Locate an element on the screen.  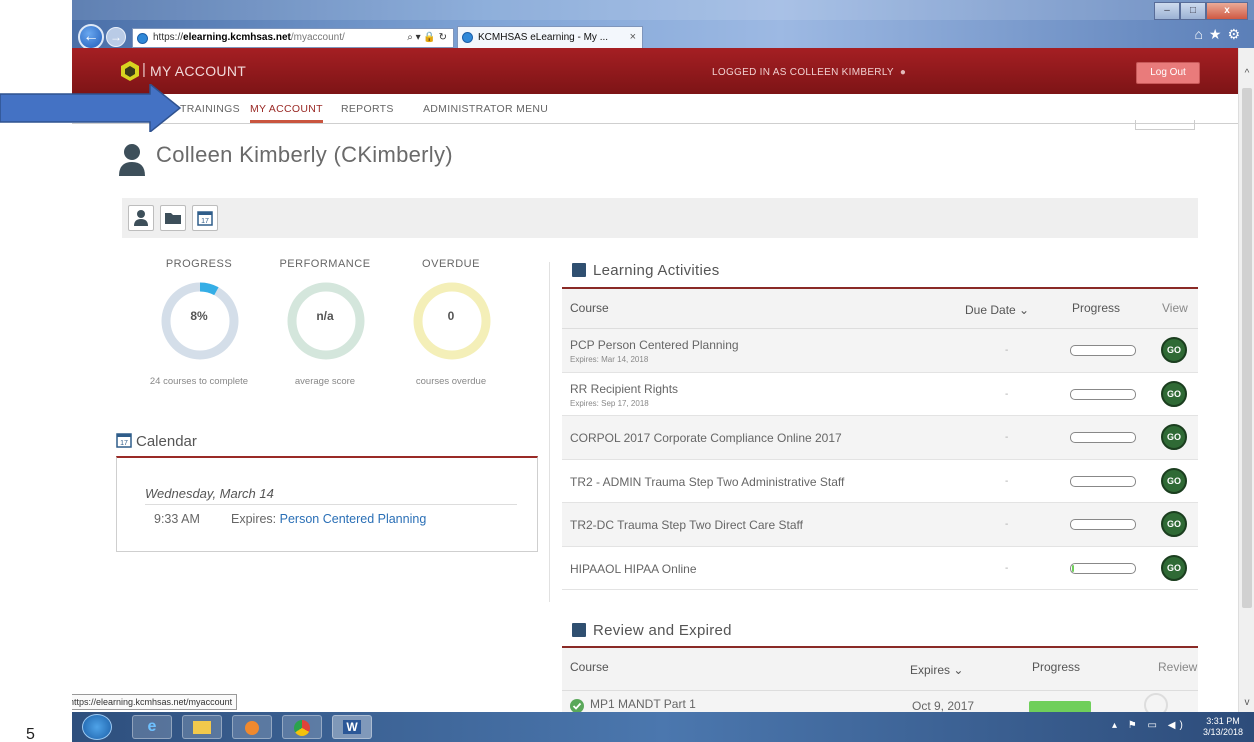
course-name: RR Recipient Rights is located at coordinates (624, 389).